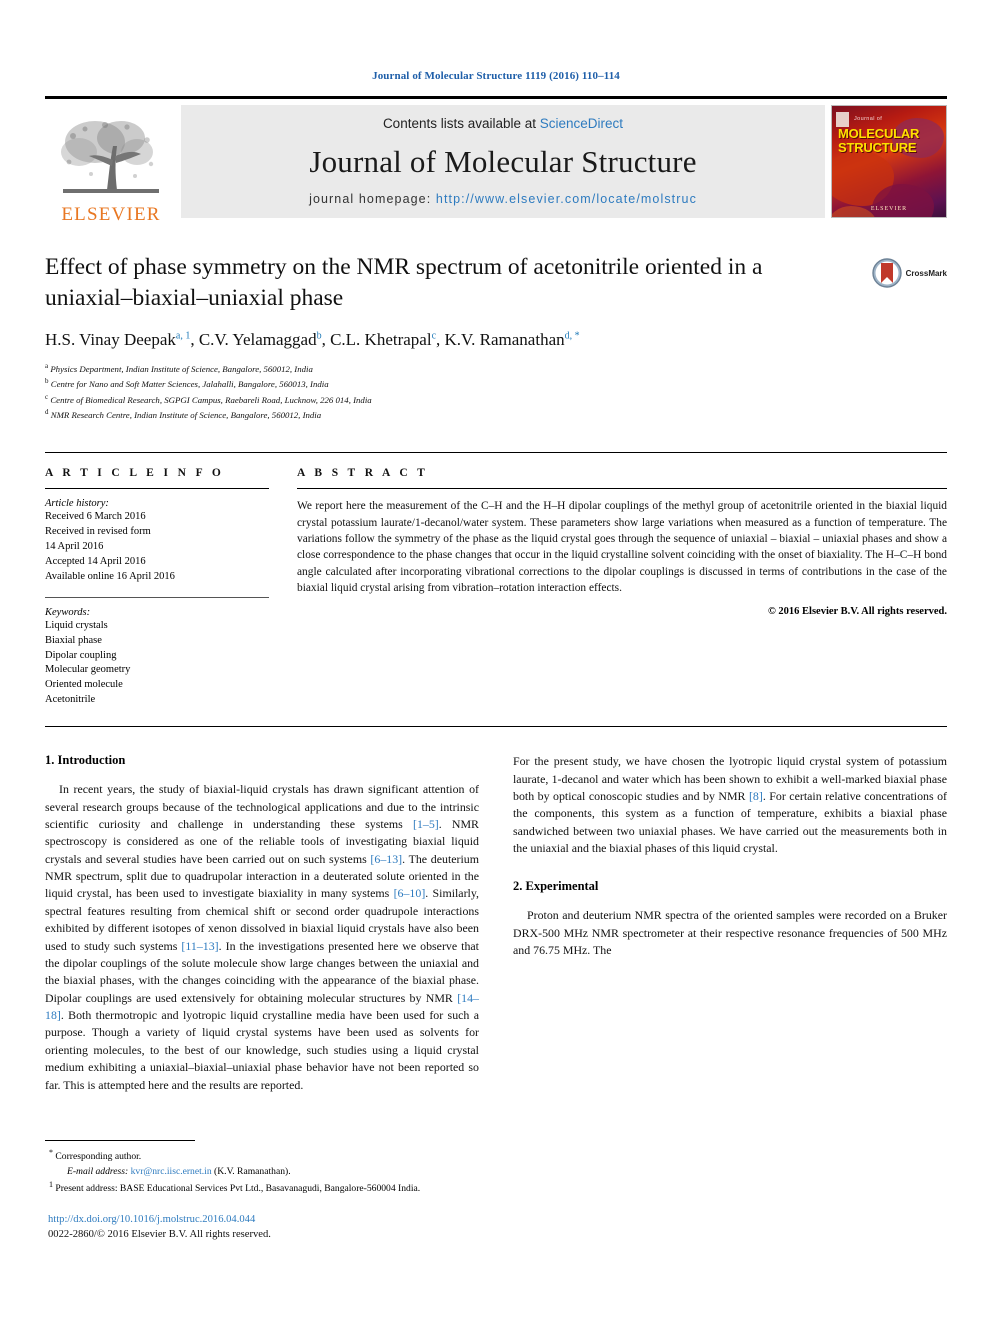  I want to click on citation-link: [6–10], so click(410, 893).